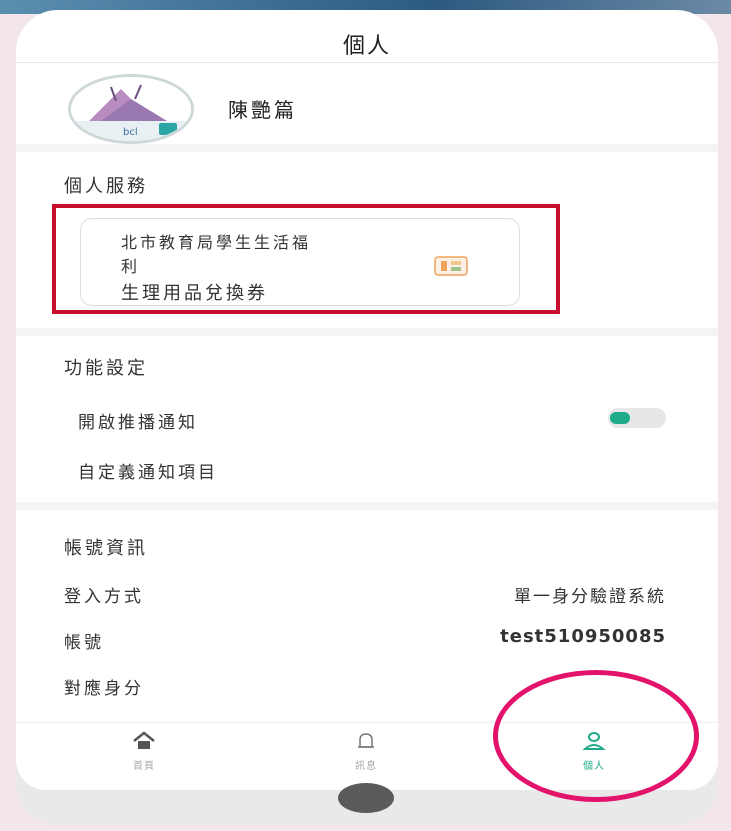  Describe the element at coordinates (637, 418) in the screenshot. I see `push-notification-toggle` at that location.